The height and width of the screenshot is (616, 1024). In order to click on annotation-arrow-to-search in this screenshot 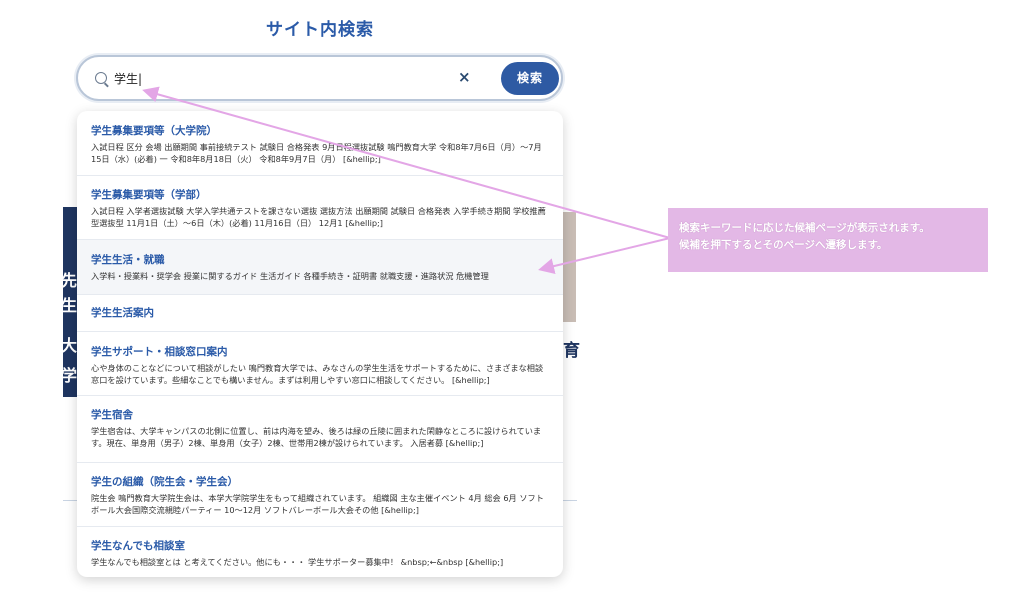, I will do `click(406, 162)`.